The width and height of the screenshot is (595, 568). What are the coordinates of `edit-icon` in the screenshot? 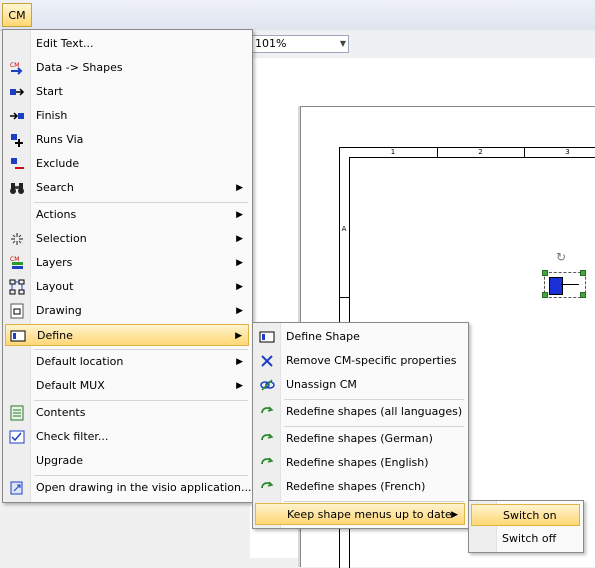 It's located at (17, 44).